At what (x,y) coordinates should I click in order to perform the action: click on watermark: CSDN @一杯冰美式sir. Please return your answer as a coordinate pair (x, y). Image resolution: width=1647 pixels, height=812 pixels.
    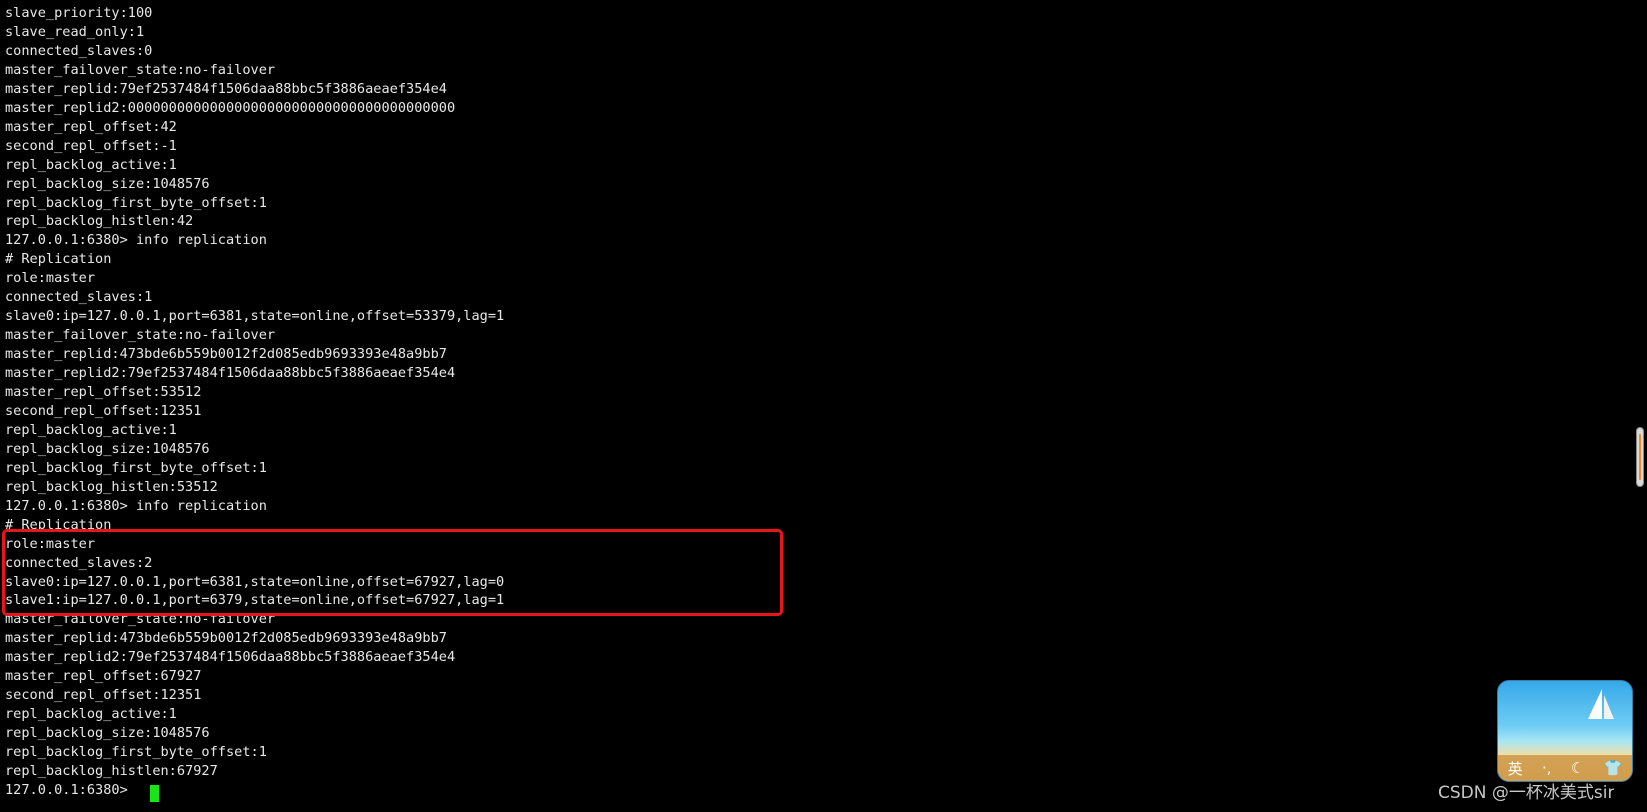
    Looking at the image, I should click on (1526, 793).